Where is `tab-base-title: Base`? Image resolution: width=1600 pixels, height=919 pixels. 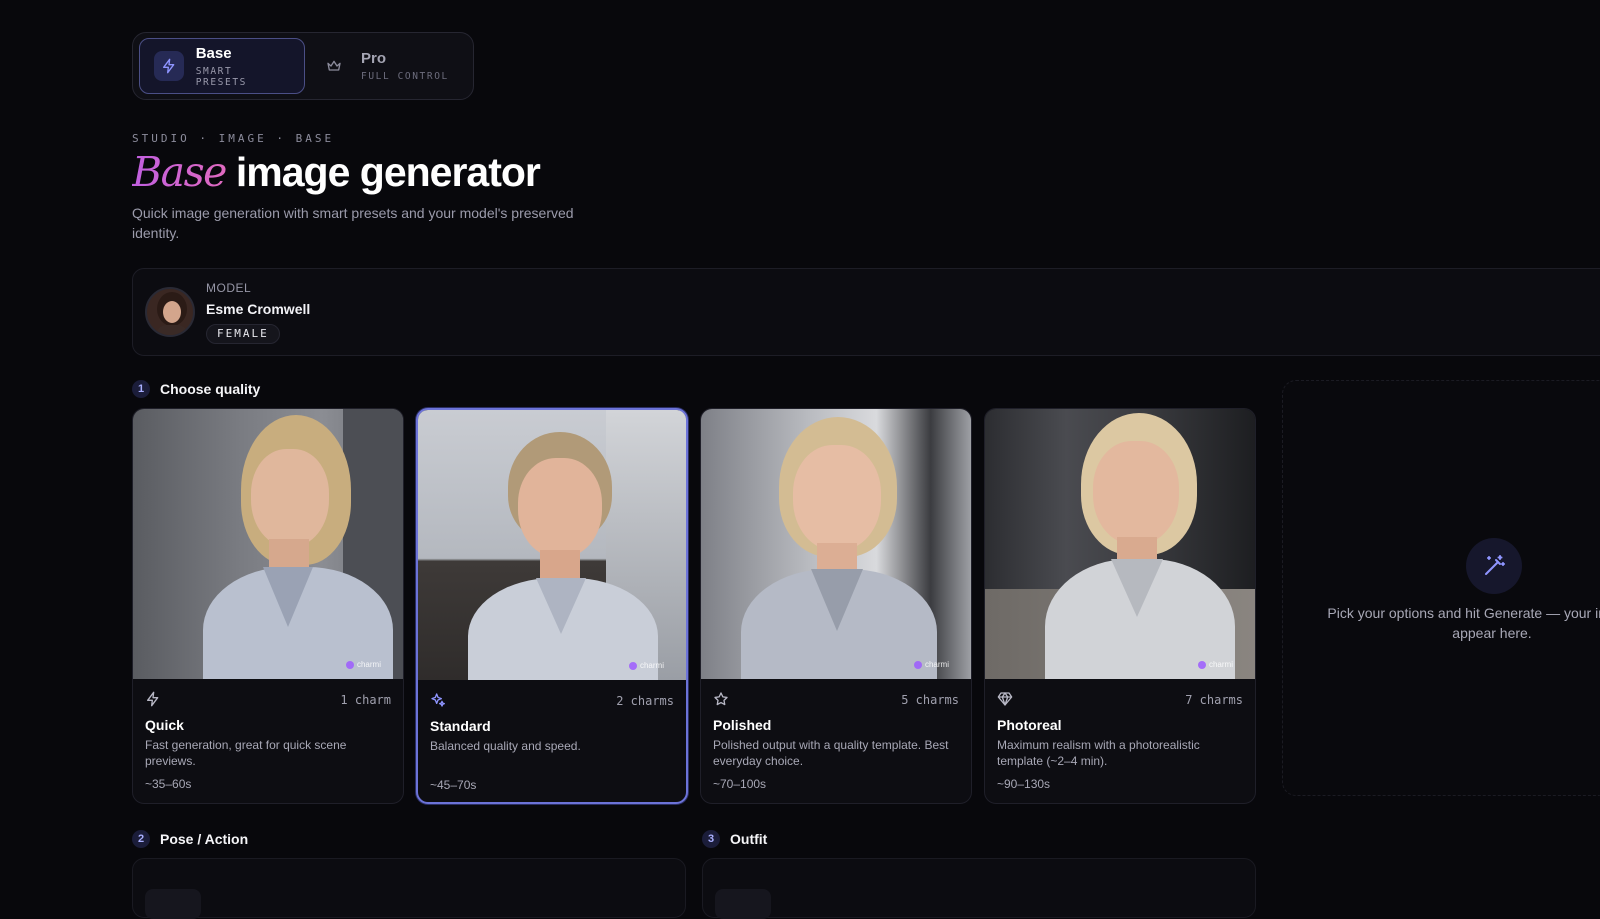 tab-base-title: Base is located at coordinates (213, 53).